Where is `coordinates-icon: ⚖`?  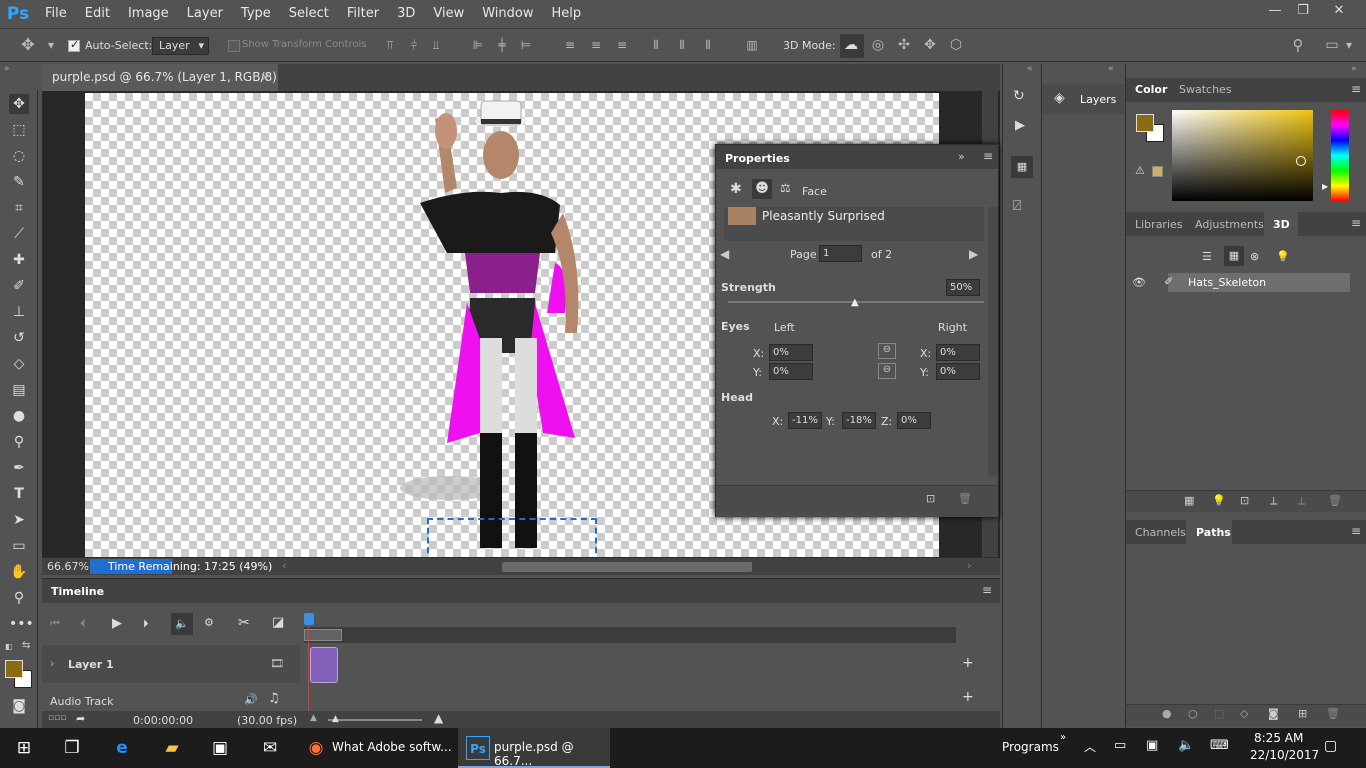 coordinates-icon: ⚖ is located at coordinates (785, 188).